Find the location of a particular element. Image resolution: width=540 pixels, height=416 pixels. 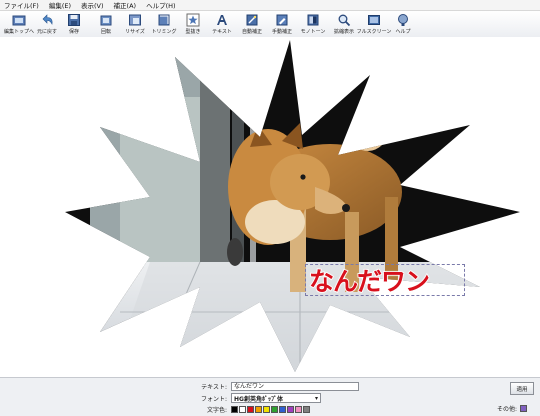

undo-icon is located at coordinates (47, 19).